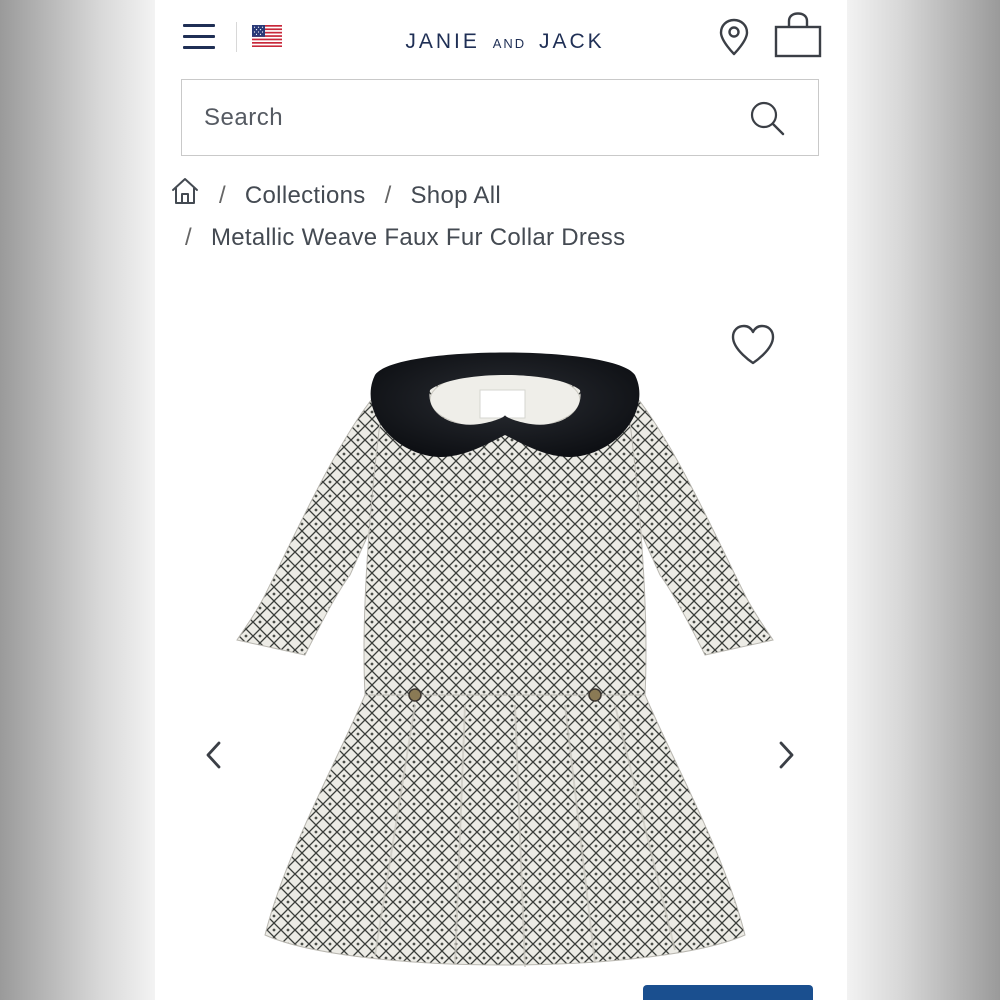 This screenshot has height=1000, width=1000. What do you see at coordinates (500, 117) in the screenshot?
I see `search-input: Search` at bounding box center [500, 117].